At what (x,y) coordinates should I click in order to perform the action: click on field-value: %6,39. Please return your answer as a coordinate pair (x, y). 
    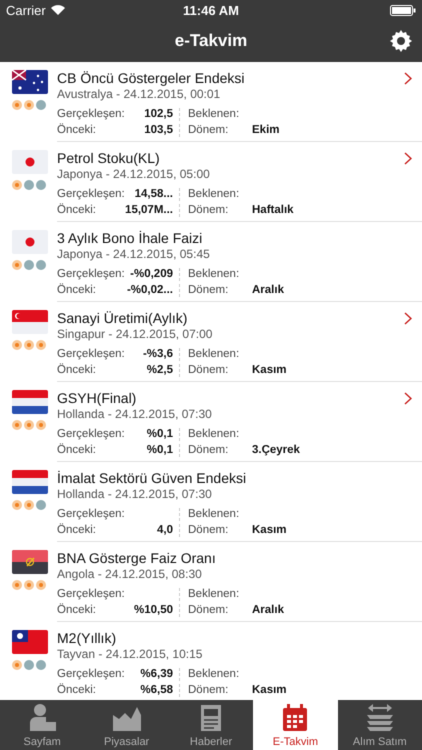
    Looking at the image, I should click on (156, 675).